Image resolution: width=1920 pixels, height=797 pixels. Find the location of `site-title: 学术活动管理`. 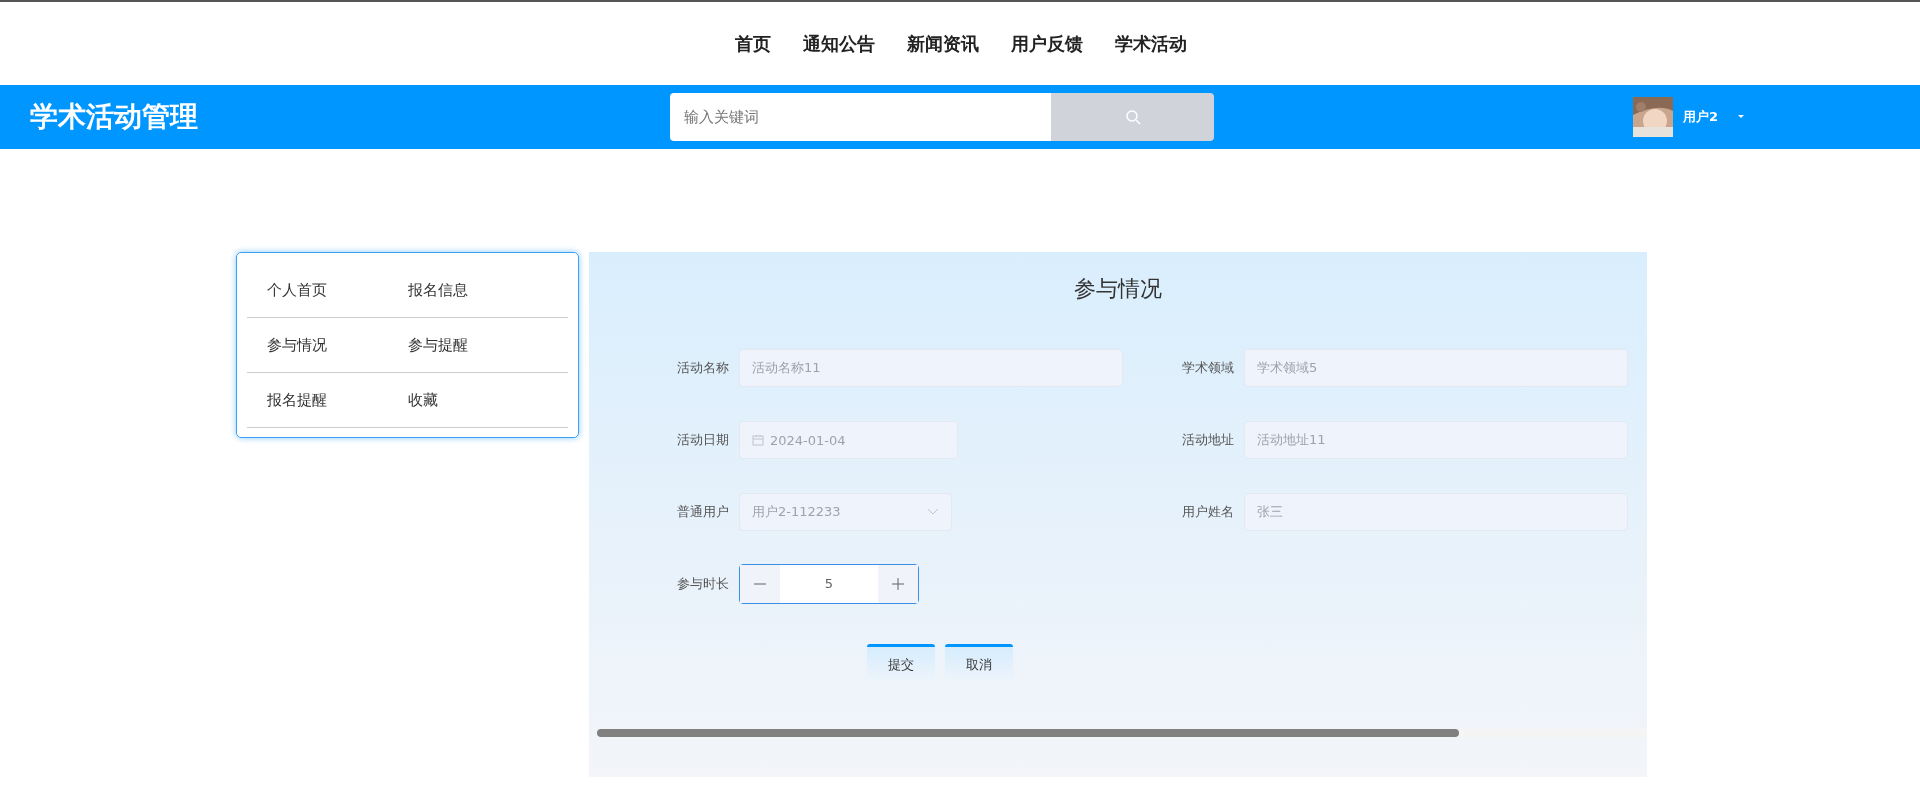

site-title: 学术活动管理 is located at coordinates (114, 117).